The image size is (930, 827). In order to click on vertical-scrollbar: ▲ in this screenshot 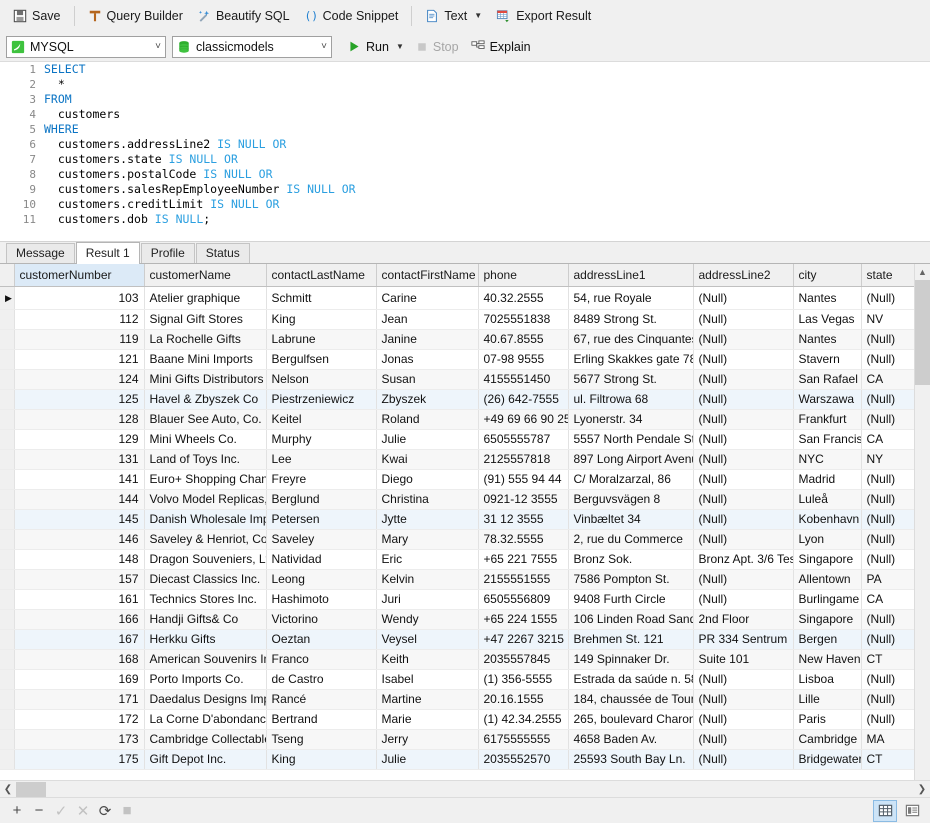, I will do `click(922, 522)`.